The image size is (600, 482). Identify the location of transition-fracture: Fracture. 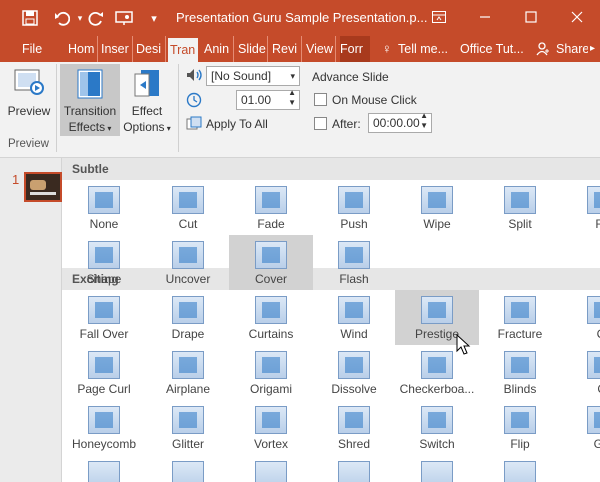
(520, 317).